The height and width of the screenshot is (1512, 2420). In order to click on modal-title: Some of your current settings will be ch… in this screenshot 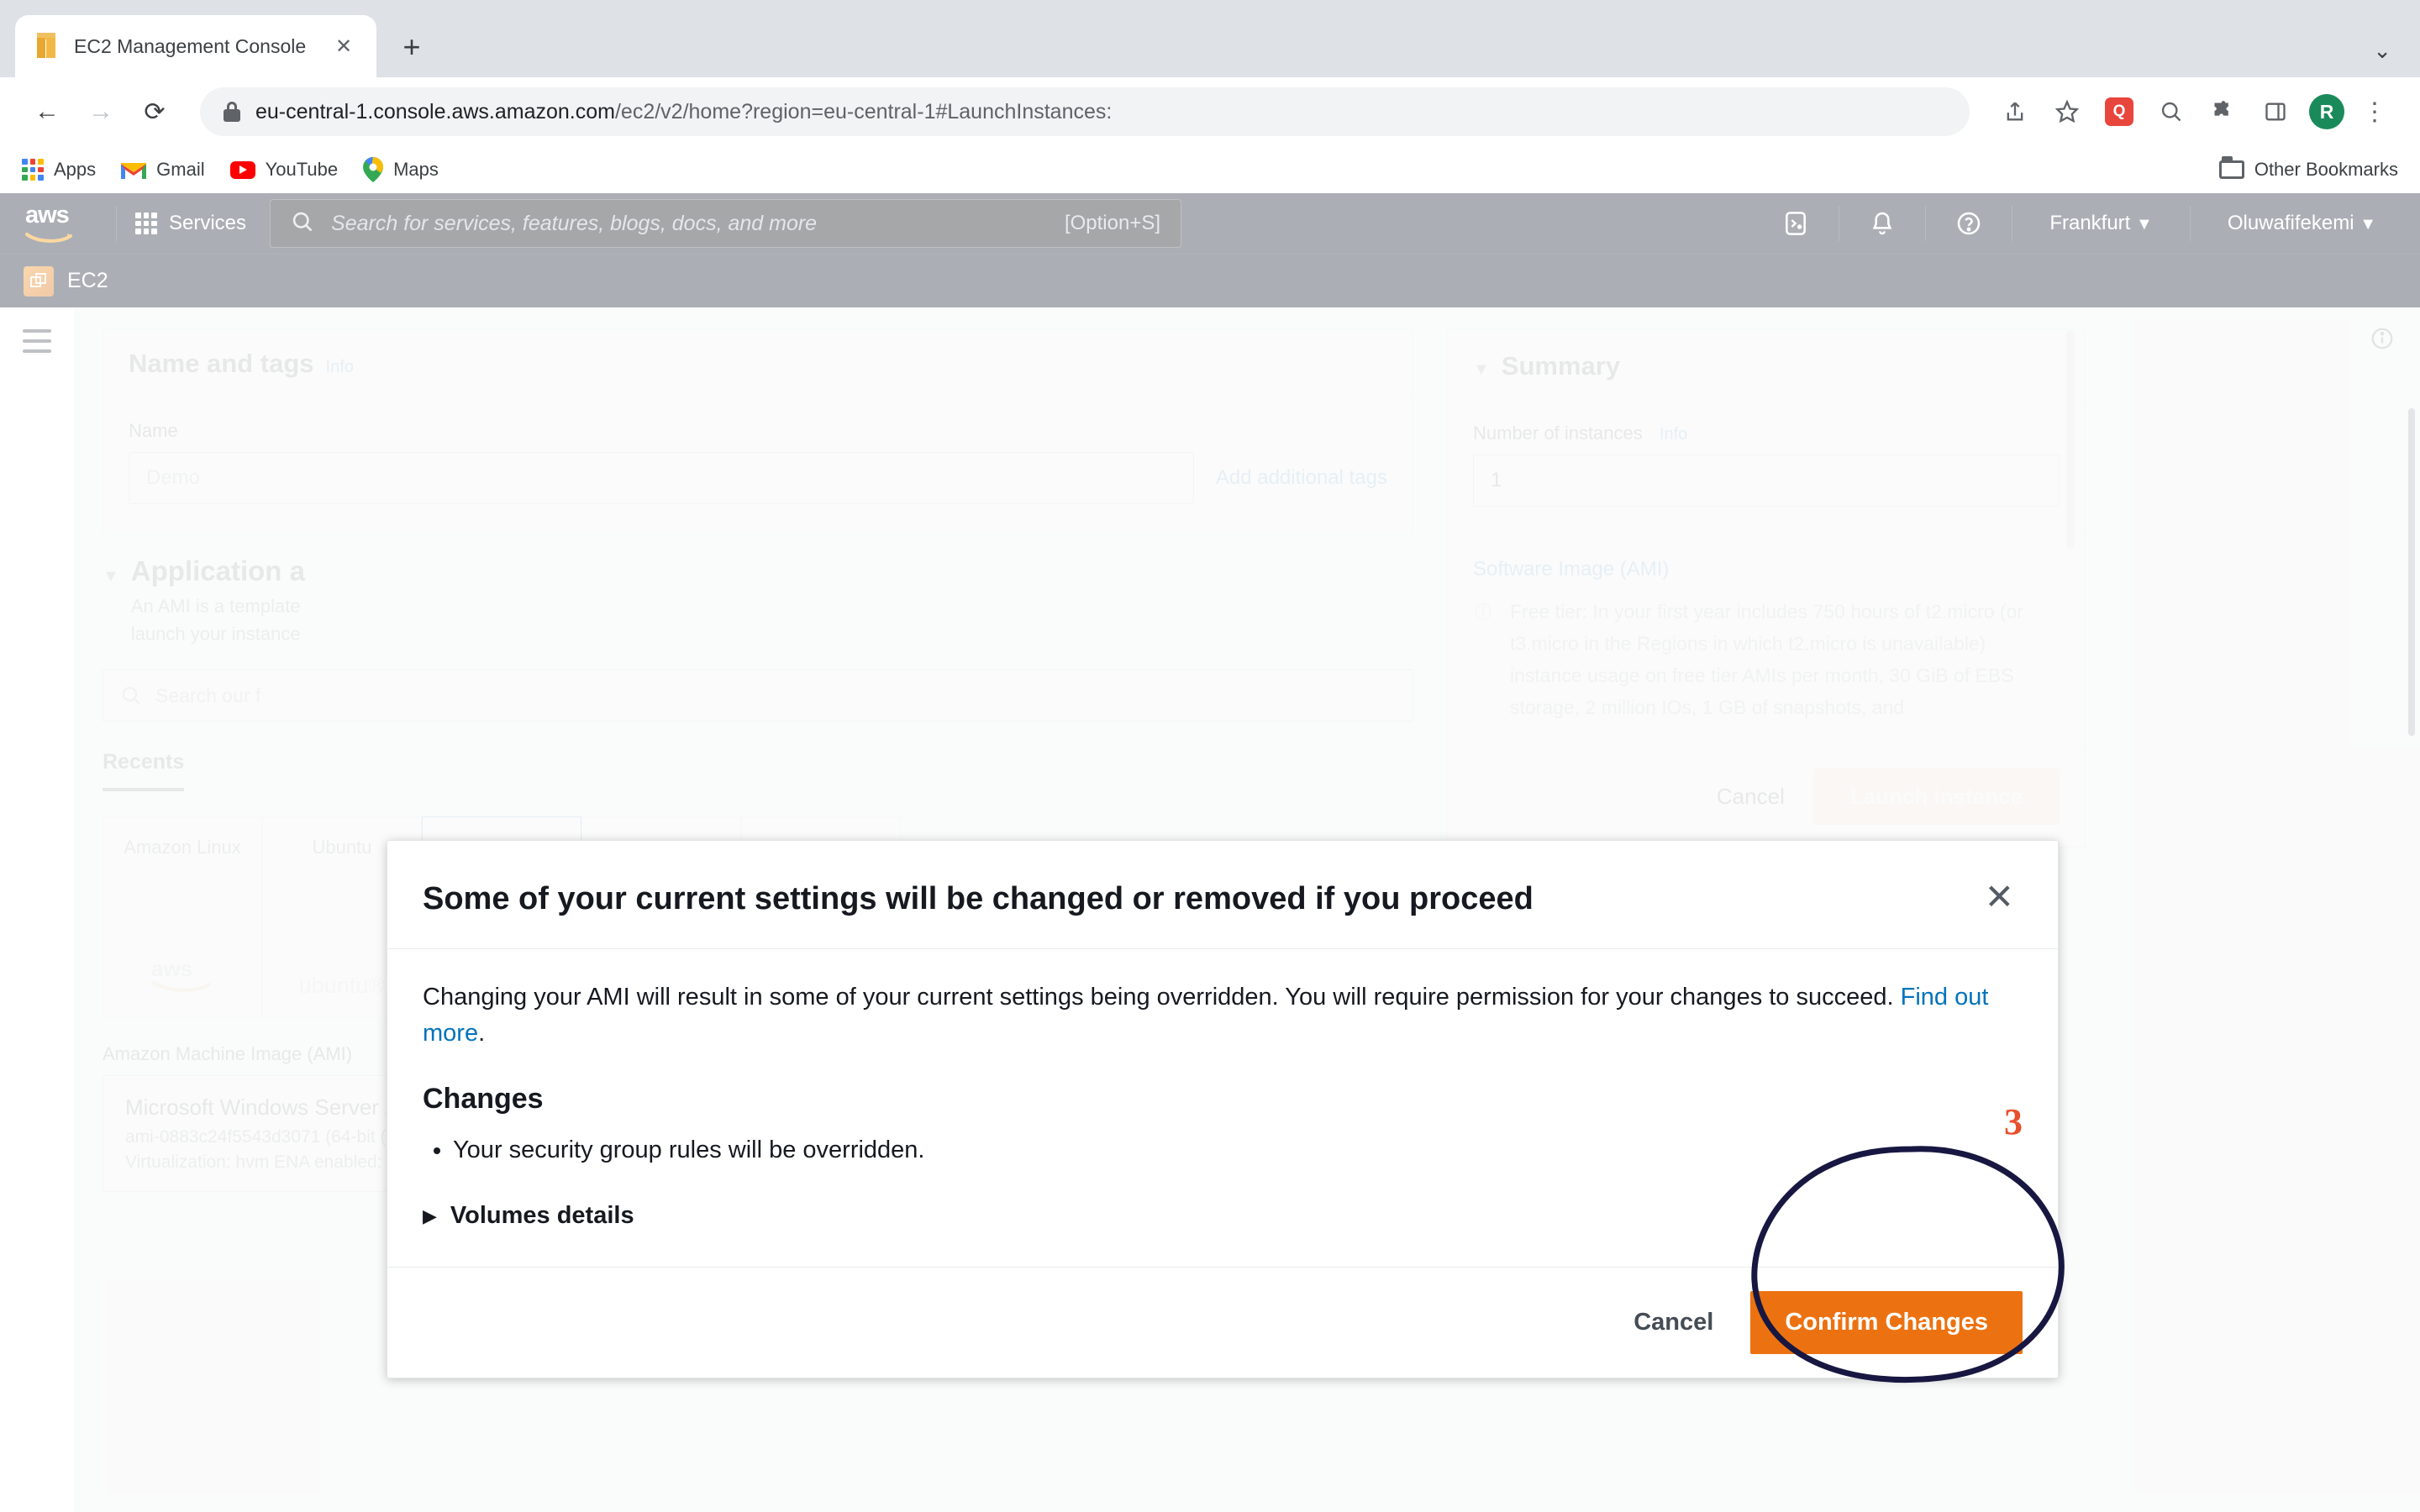, I will do `click(978, 898)`.